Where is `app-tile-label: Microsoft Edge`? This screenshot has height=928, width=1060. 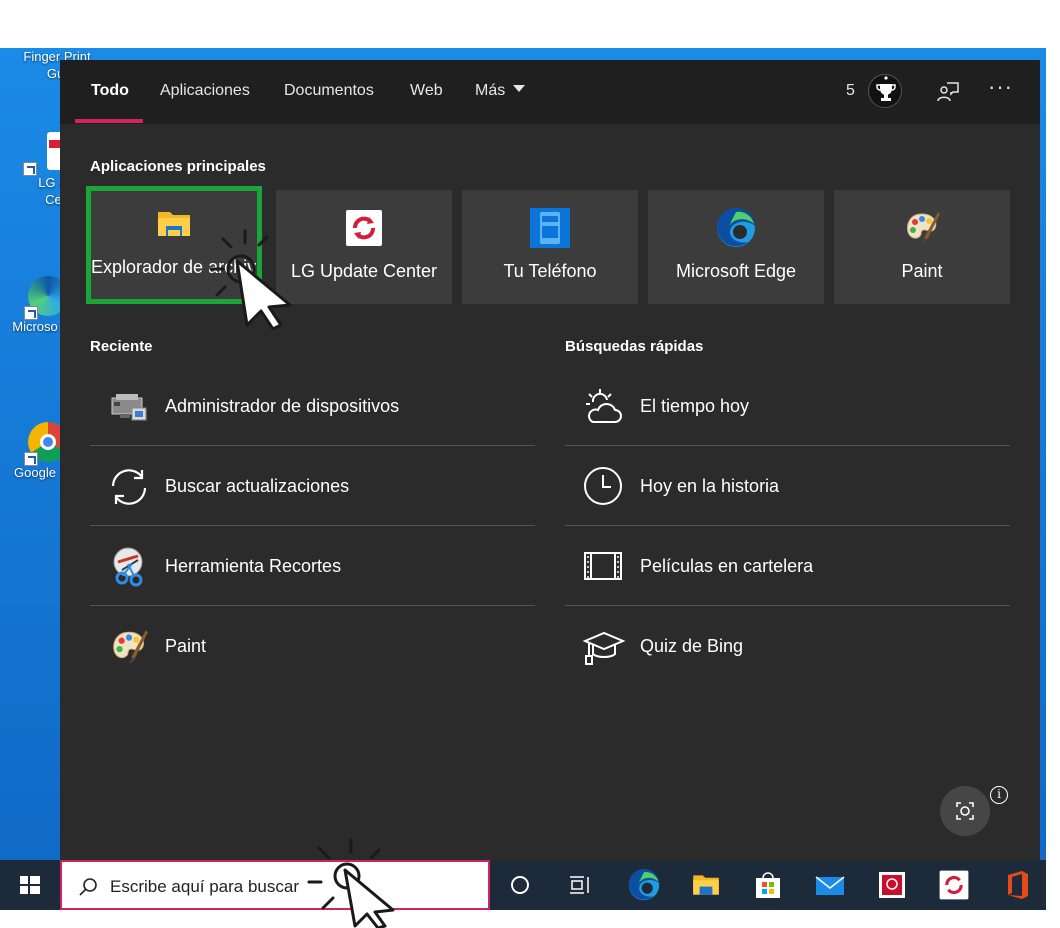
app-tile-label: Microsoft Edge is located at coordinates (736, 271).